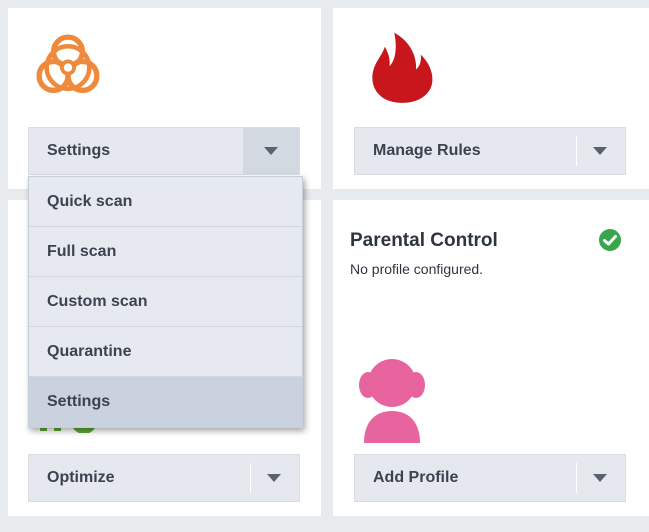  Describe the element at coordinates (416, 477) in the screenshot. I see `add-profile-label: Add Profile` at that location.